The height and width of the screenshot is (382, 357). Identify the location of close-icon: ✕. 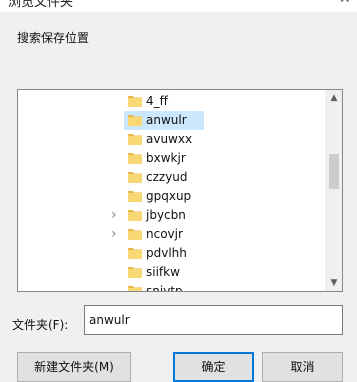
(345, 3).